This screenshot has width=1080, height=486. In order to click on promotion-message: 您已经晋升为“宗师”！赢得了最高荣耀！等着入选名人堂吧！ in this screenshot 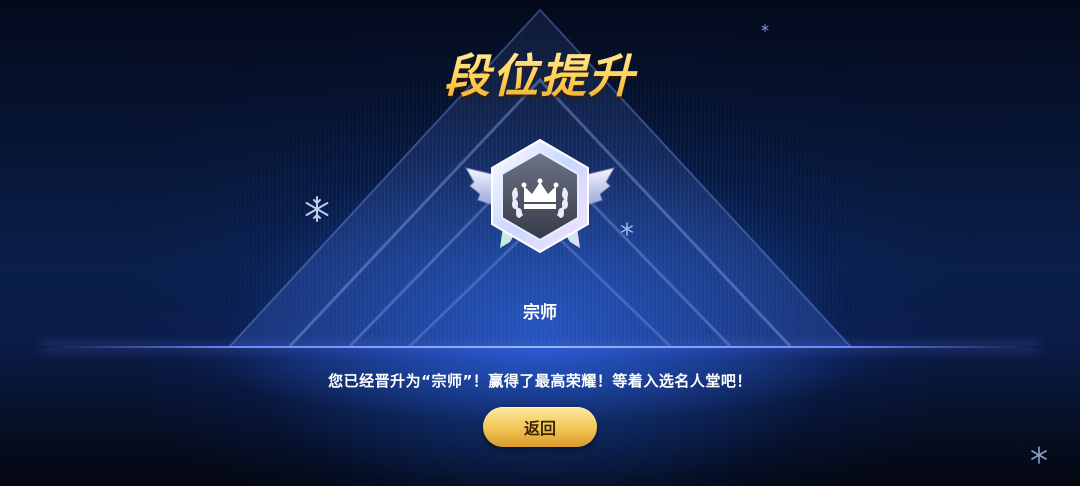, I will do `click(540, 381)`.